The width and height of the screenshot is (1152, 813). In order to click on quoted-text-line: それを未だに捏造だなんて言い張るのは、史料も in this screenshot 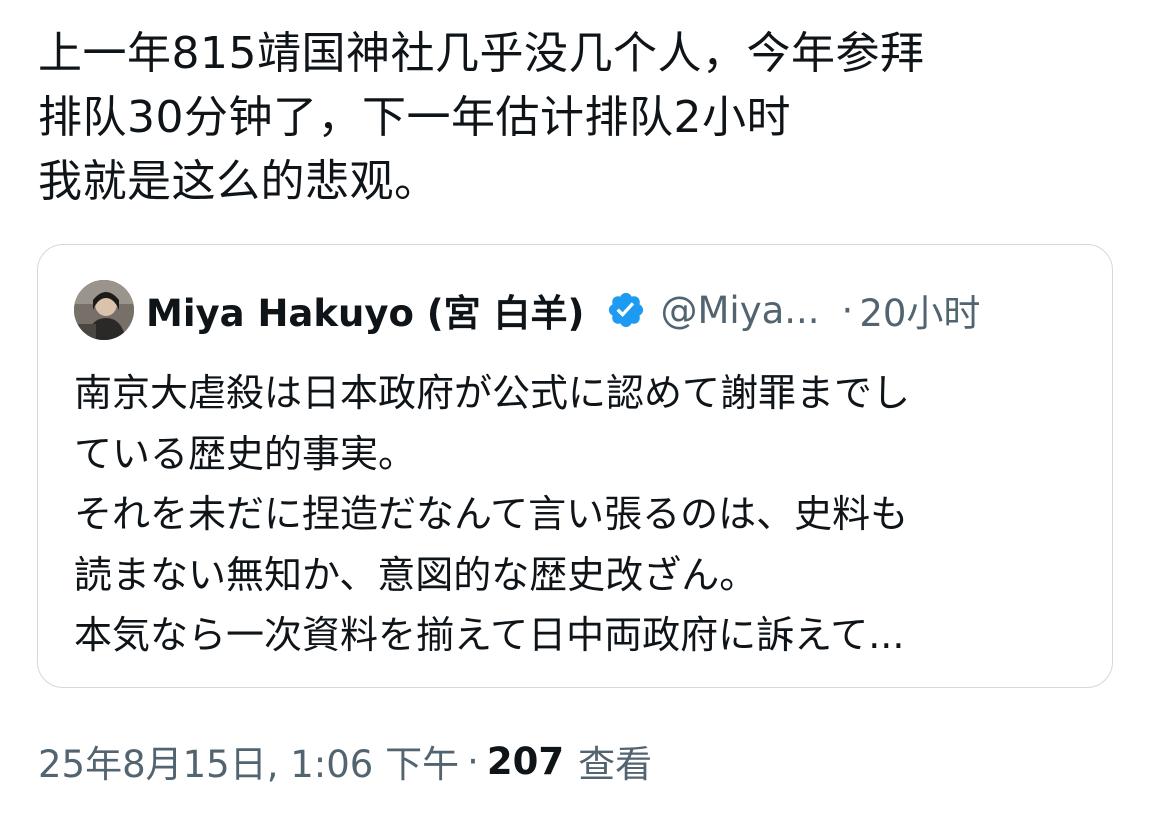, I will do `click(491, 514)`.